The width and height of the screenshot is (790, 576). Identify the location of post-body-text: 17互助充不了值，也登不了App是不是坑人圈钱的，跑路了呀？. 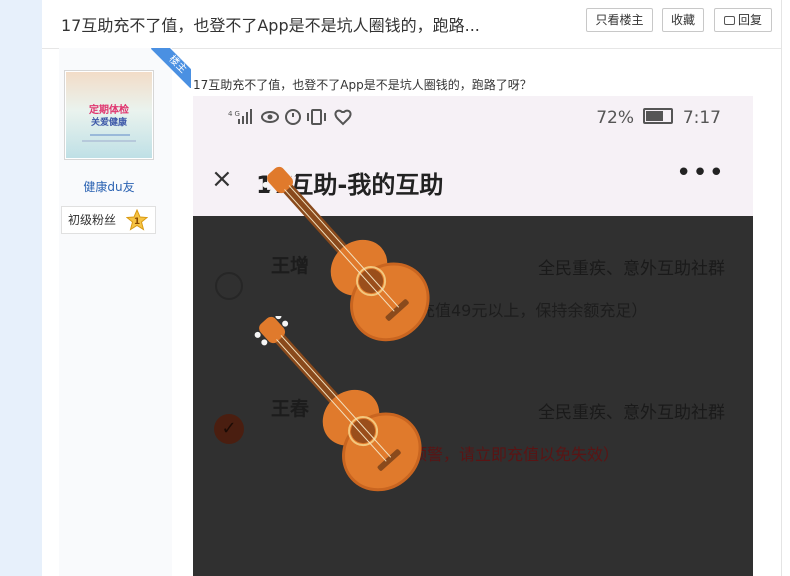
(362, 85).